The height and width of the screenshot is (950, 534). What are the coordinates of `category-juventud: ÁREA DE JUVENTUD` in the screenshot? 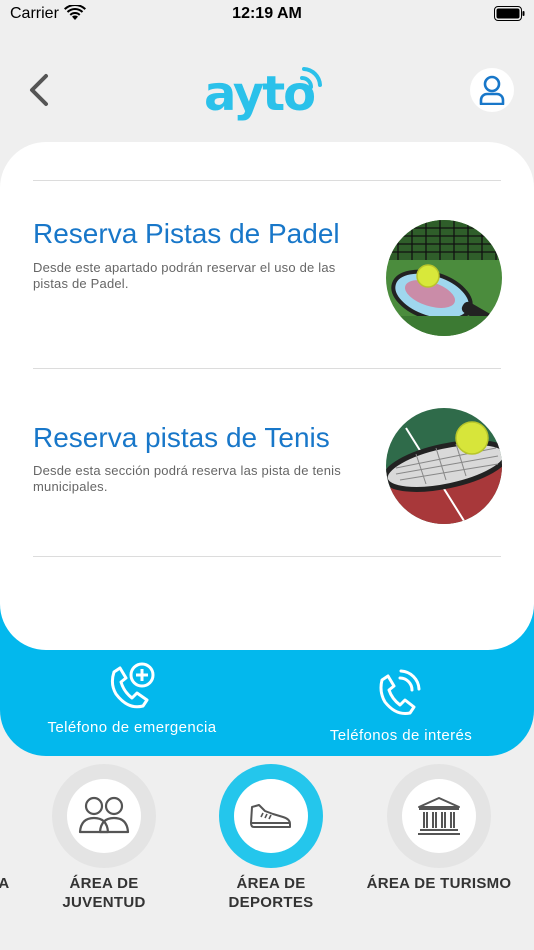 It's located at (104, 844).